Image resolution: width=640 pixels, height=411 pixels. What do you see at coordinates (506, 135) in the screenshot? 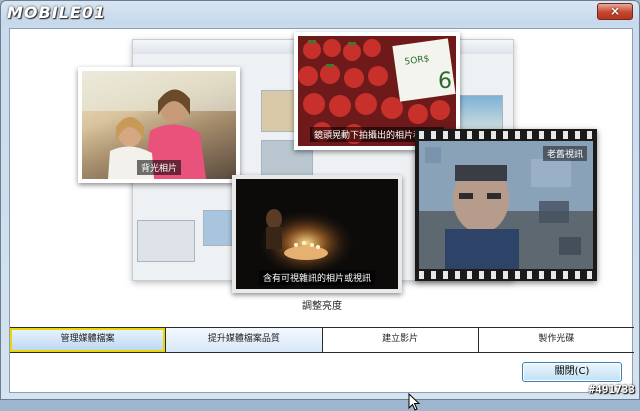
I see `film-holes-top` at bounding box center [506, 135].